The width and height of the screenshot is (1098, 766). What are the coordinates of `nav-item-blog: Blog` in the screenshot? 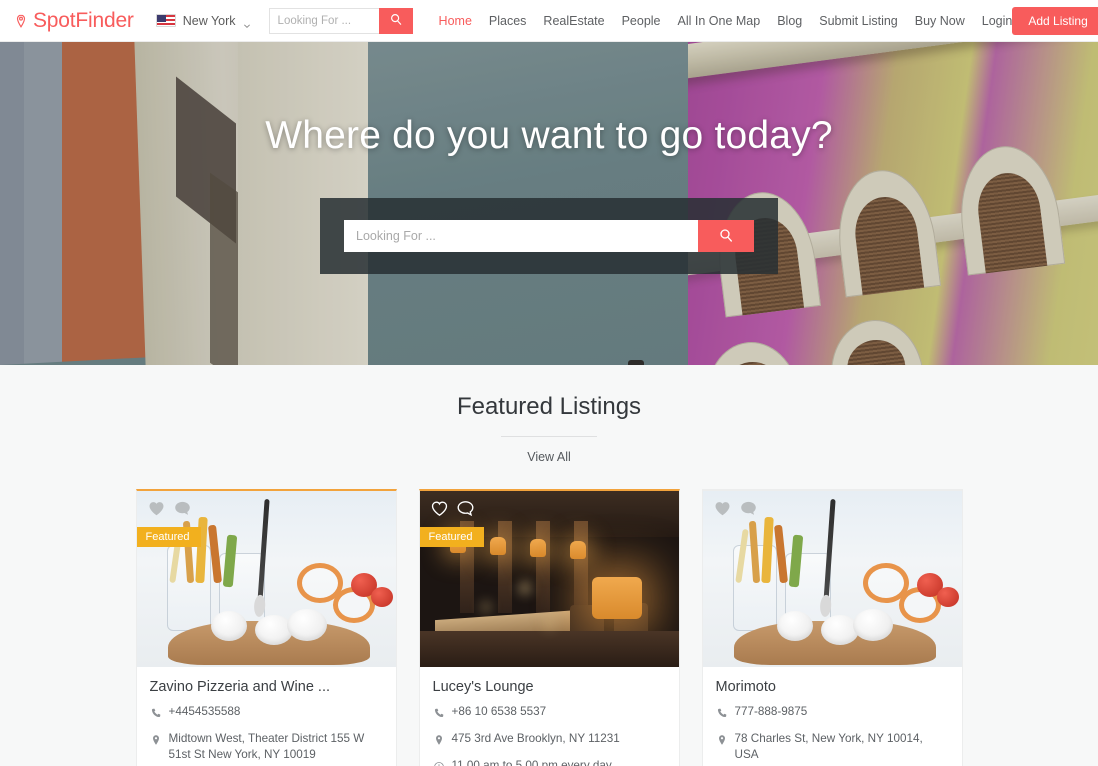 It's located at (789, 21).